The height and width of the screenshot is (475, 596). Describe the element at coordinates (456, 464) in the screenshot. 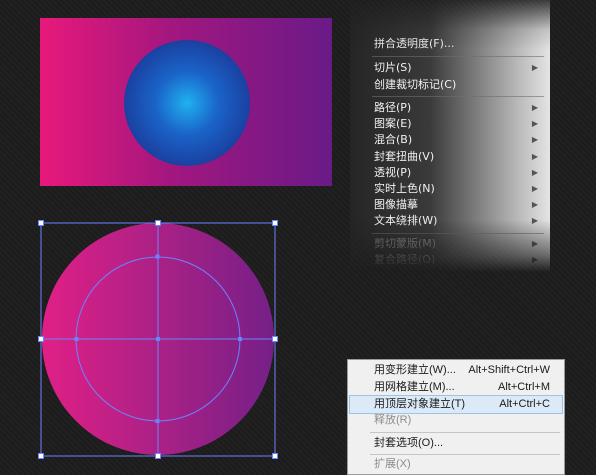

I see `submenu-item-expand: 扩展(X)` at that location.